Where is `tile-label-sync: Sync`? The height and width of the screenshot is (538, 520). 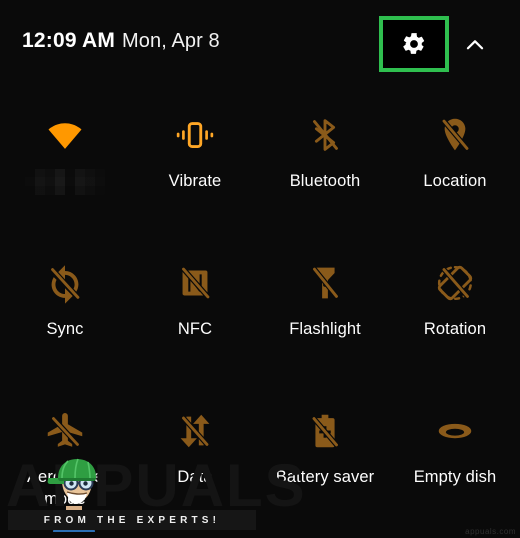
tile-label-sync: Sync is located at coordinates (65, 329).